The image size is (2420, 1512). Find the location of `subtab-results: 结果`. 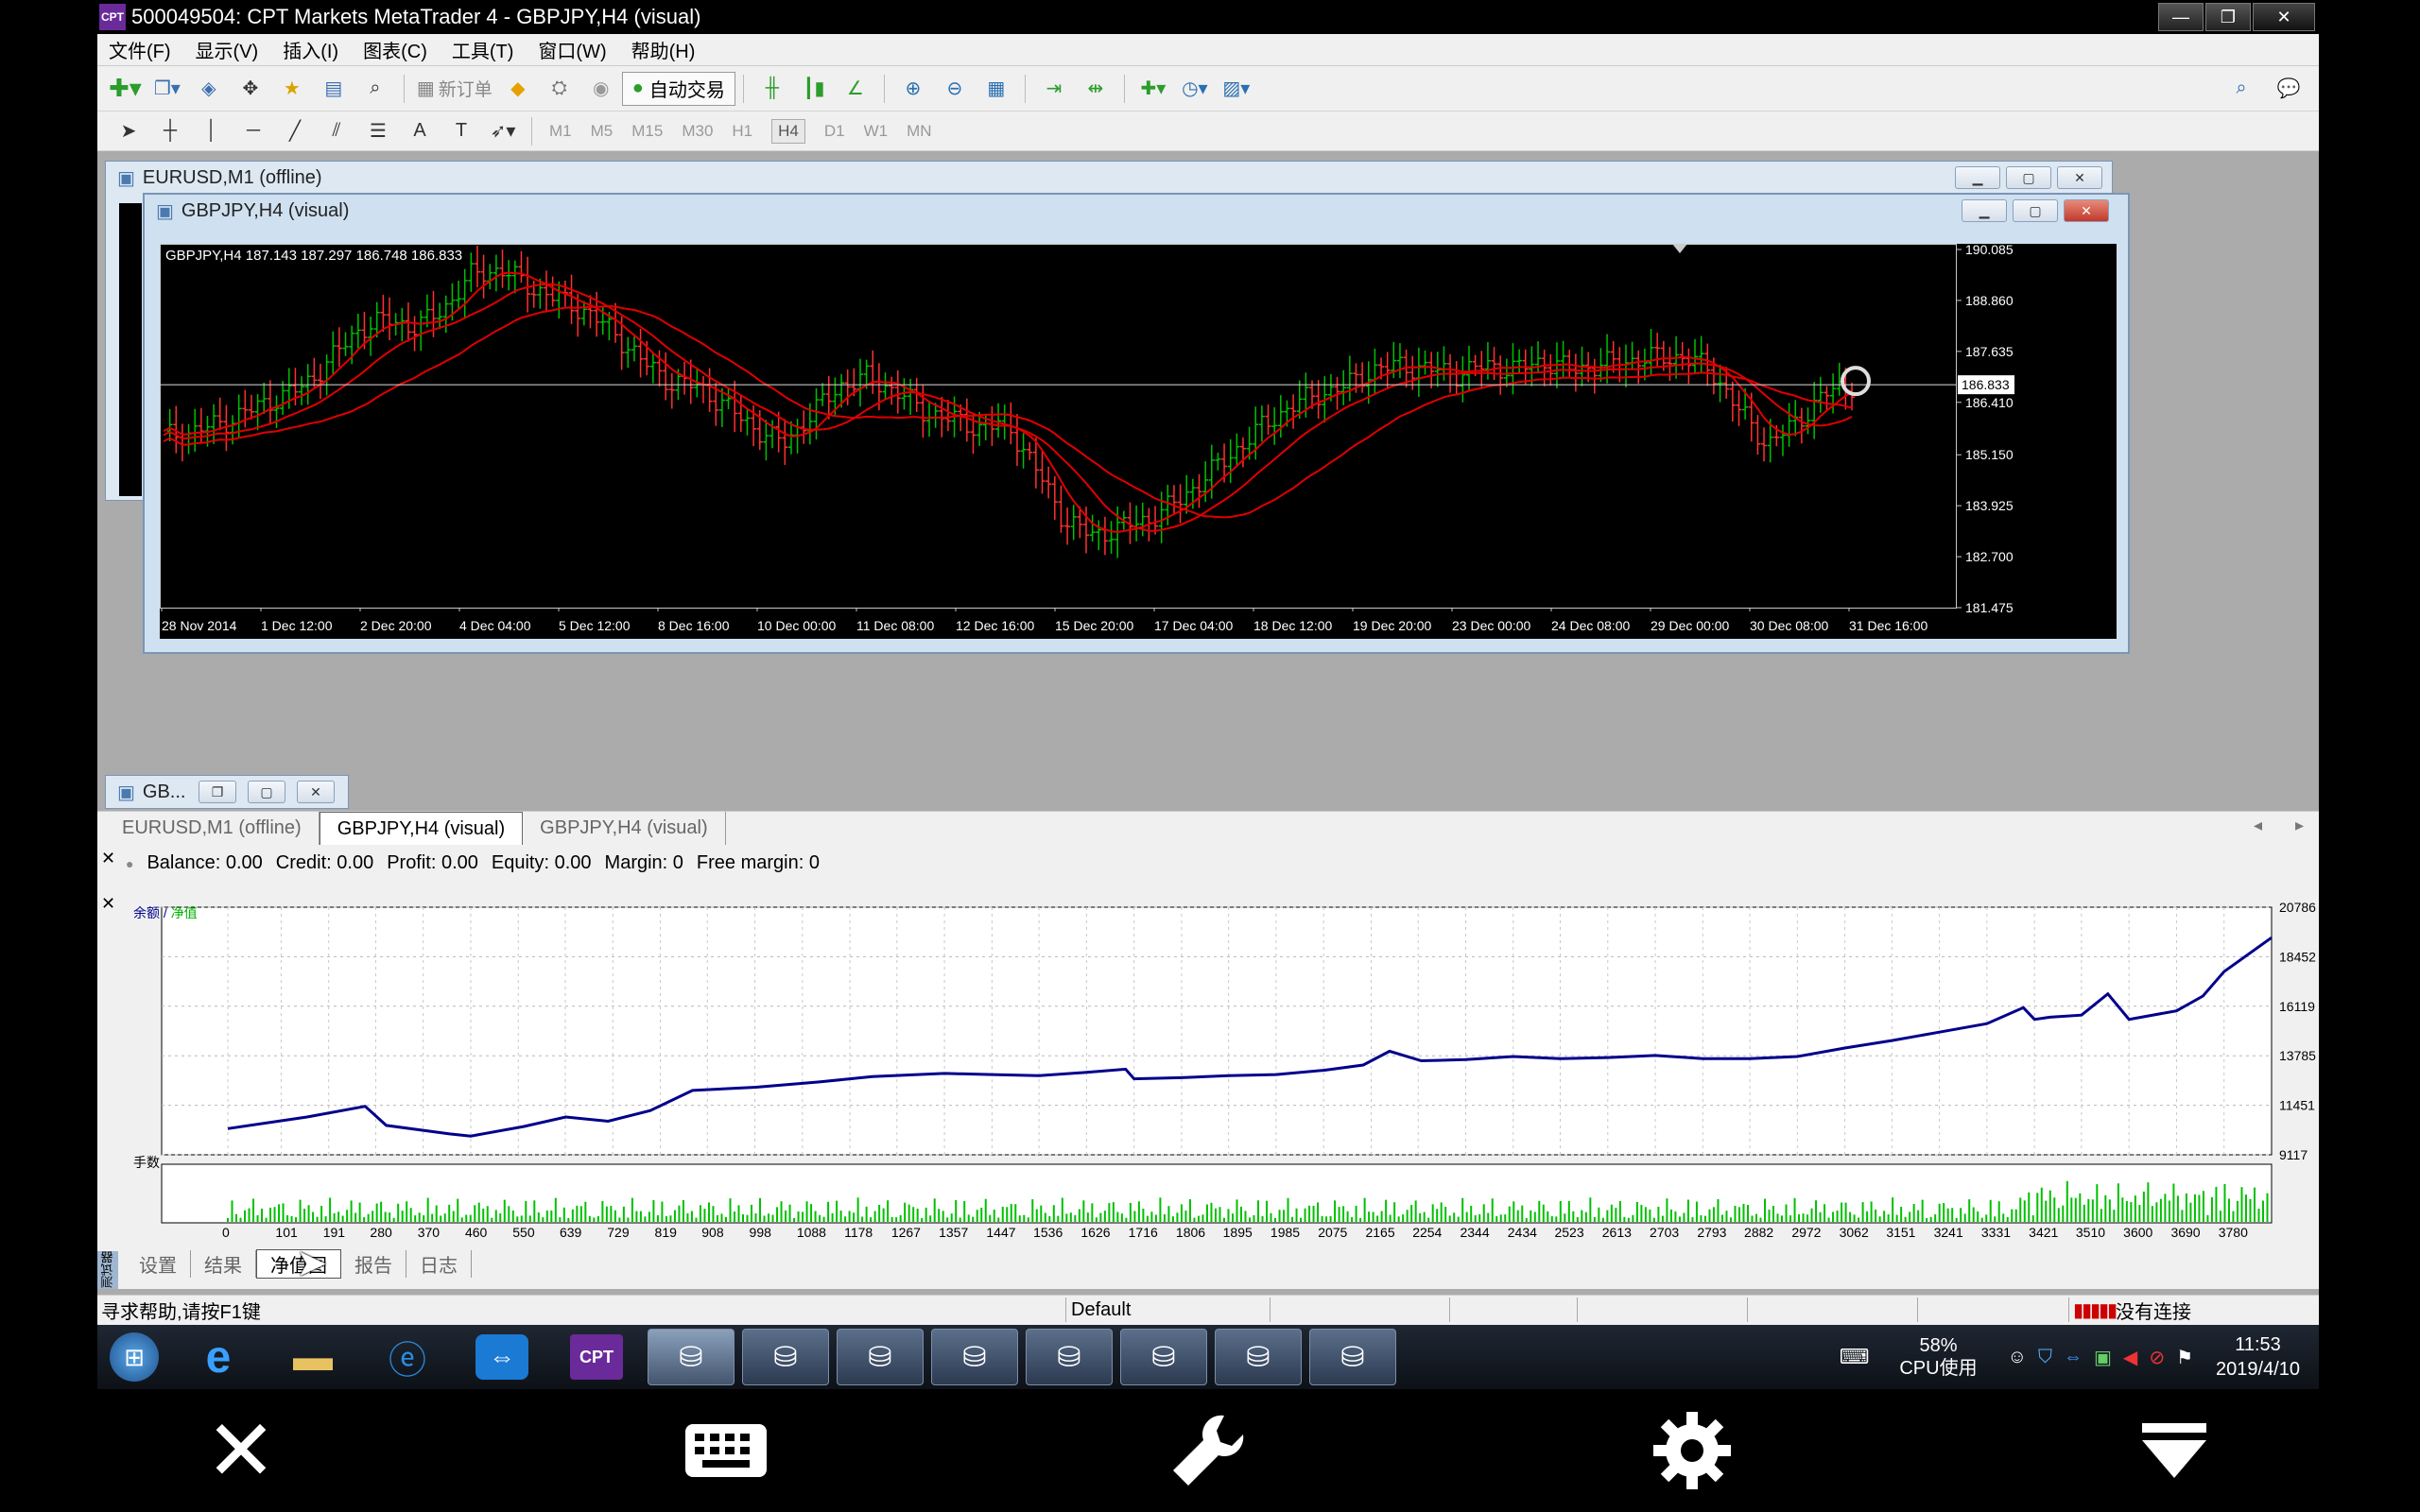

subtab-results: 结果 is located at coordinates (223, 1263).